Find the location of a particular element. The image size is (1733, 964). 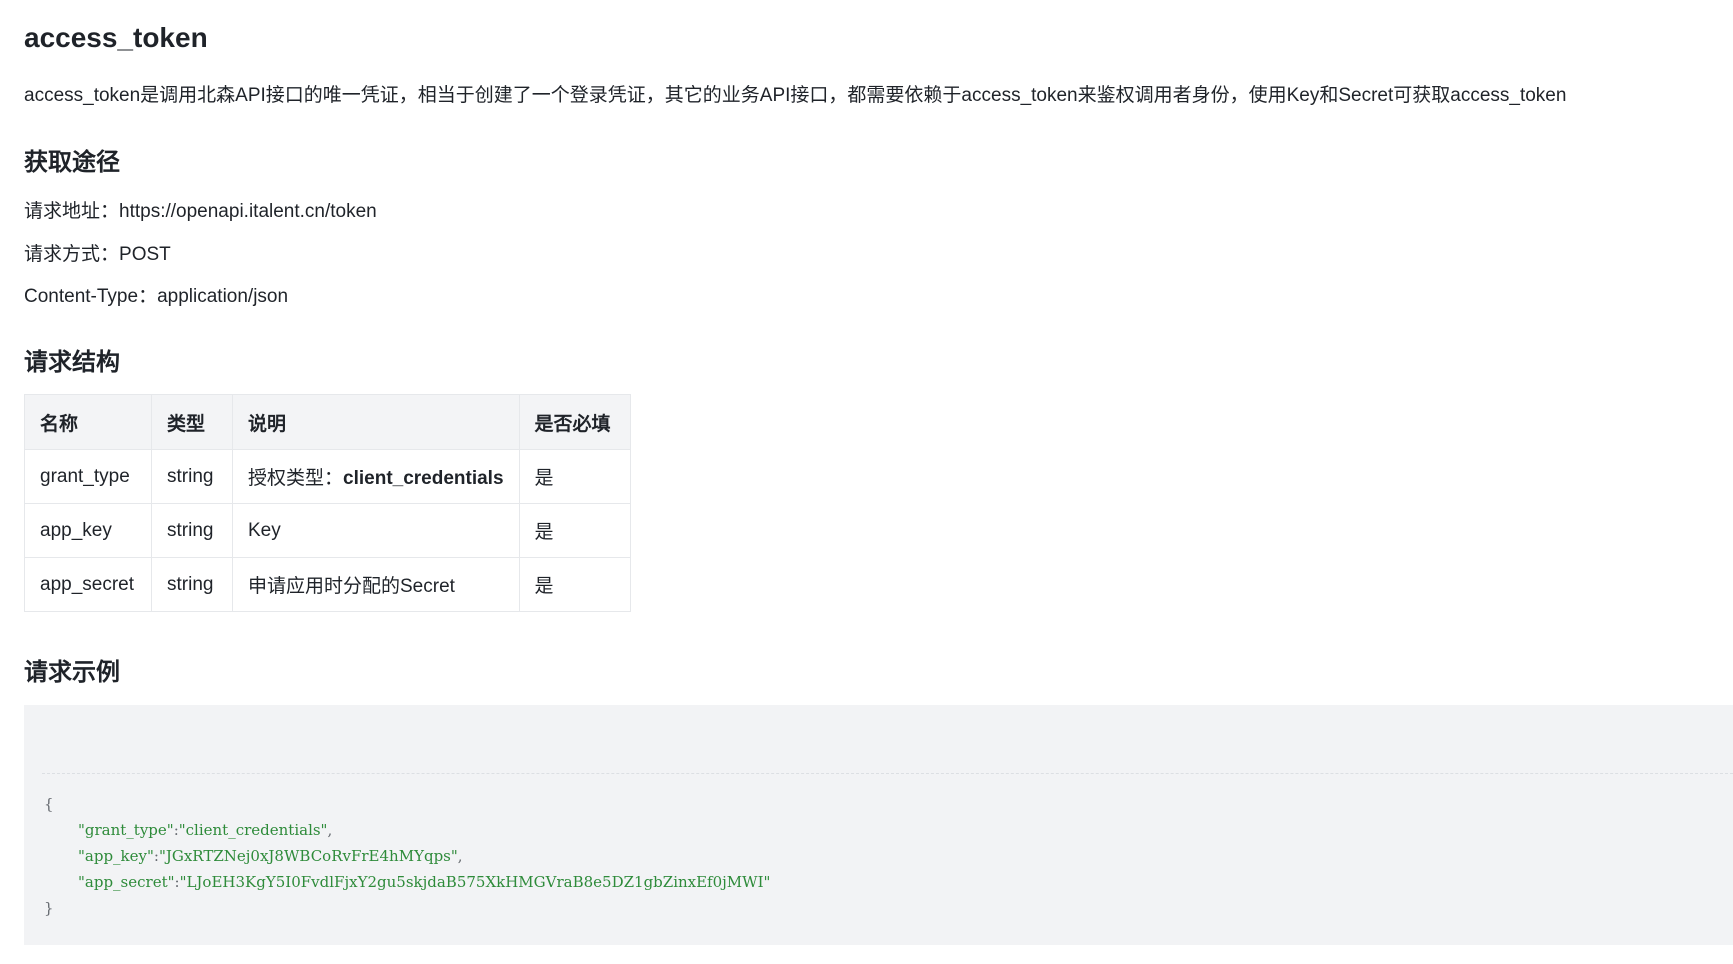

code-key: "app_key" is located at coordinates (116, 856).